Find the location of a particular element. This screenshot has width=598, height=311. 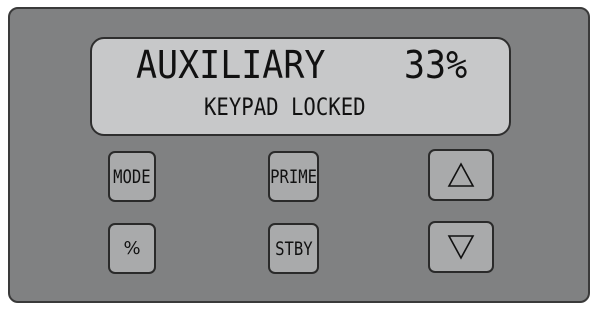

lcd-status-text: KEYPAD LOCKED is located at coordinates (285, 107).